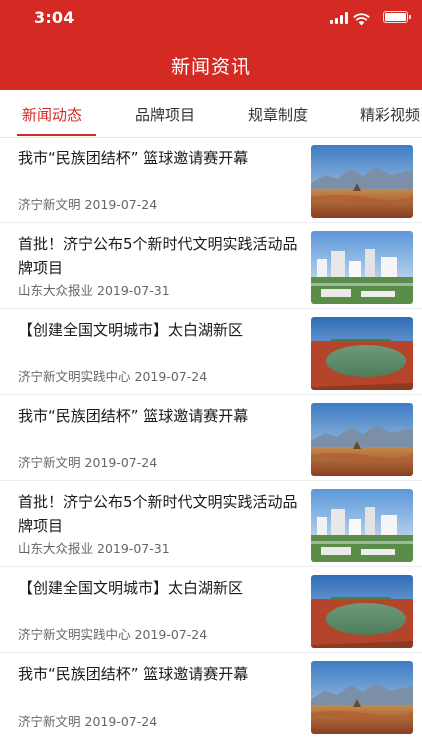 Image resolution: width=422 pixels, height=750 pixels. What do you see at coordinates (211, 18) in the screenshot?
I see `status-bar: 3:04` at bounding box center [211, 18].